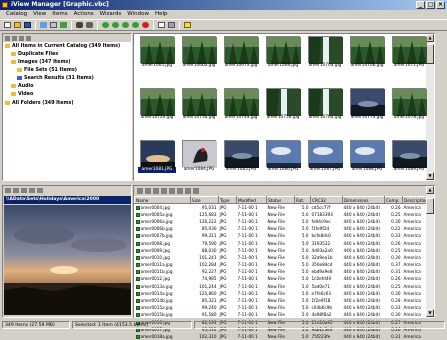 This screenshot has height=340, width=447. I want to click on column-header: Modified, so click(251, 200).